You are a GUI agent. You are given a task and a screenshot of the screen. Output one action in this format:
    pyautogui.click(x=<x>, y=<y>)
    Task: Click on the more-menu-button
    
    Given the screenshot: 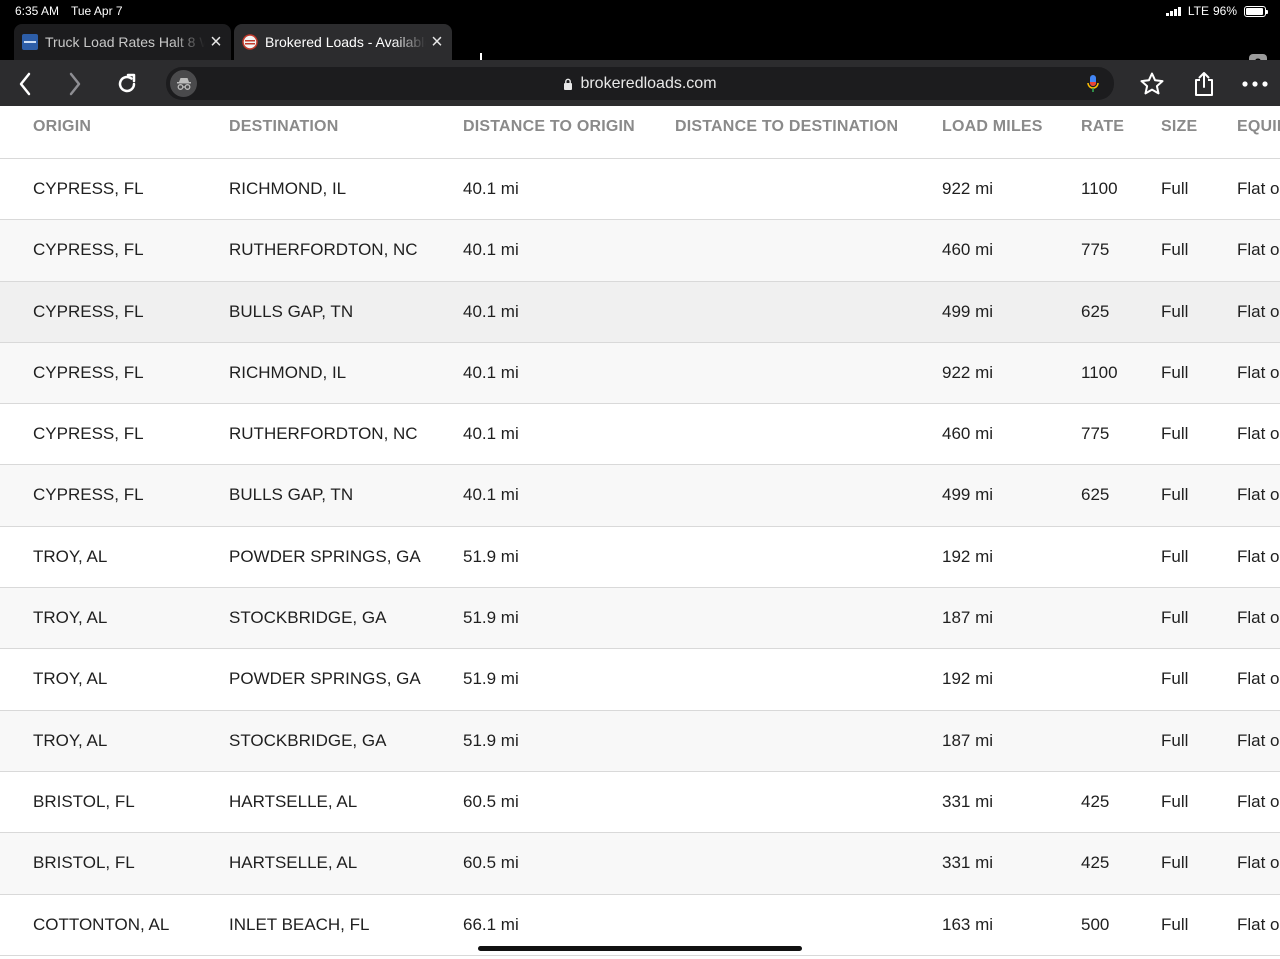 What is the action you would take?
    pyautogui.click(x=1255, y=84)
    